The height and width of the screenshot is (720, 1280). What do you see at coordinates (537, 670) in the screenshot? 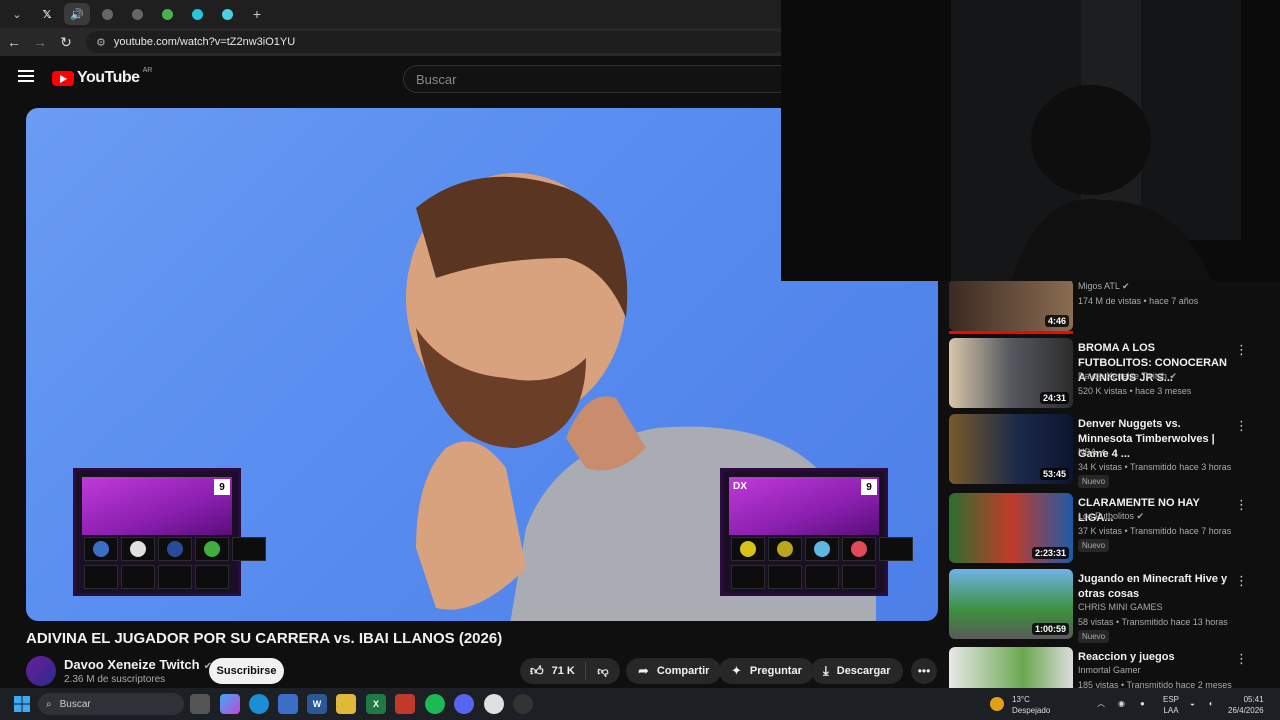
I see `thumbs-up-icon: 👍︎` at bounding box center [537, 670].